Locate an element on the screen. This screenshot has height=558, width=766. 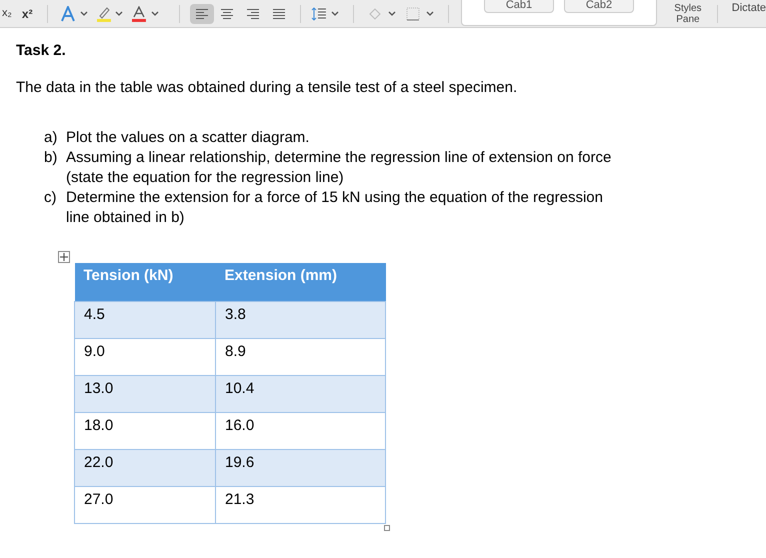
align-left-button is located at coordinates (202, 14).